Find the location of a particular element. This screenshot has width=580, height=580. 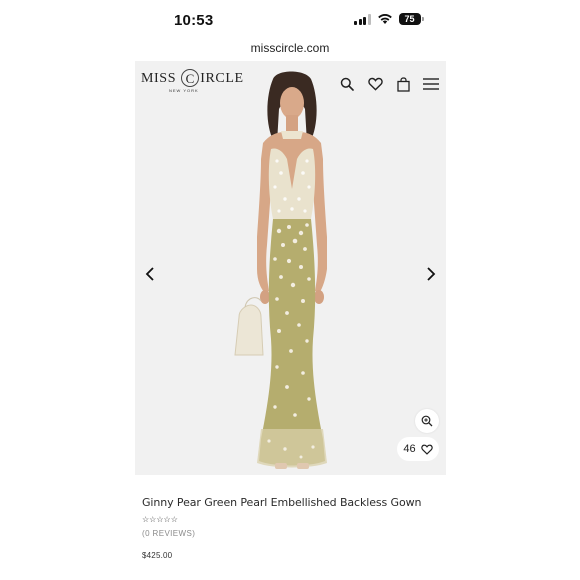

site-header: MISS C IRCLE NEW YORK is located at coordinates (290, 85).